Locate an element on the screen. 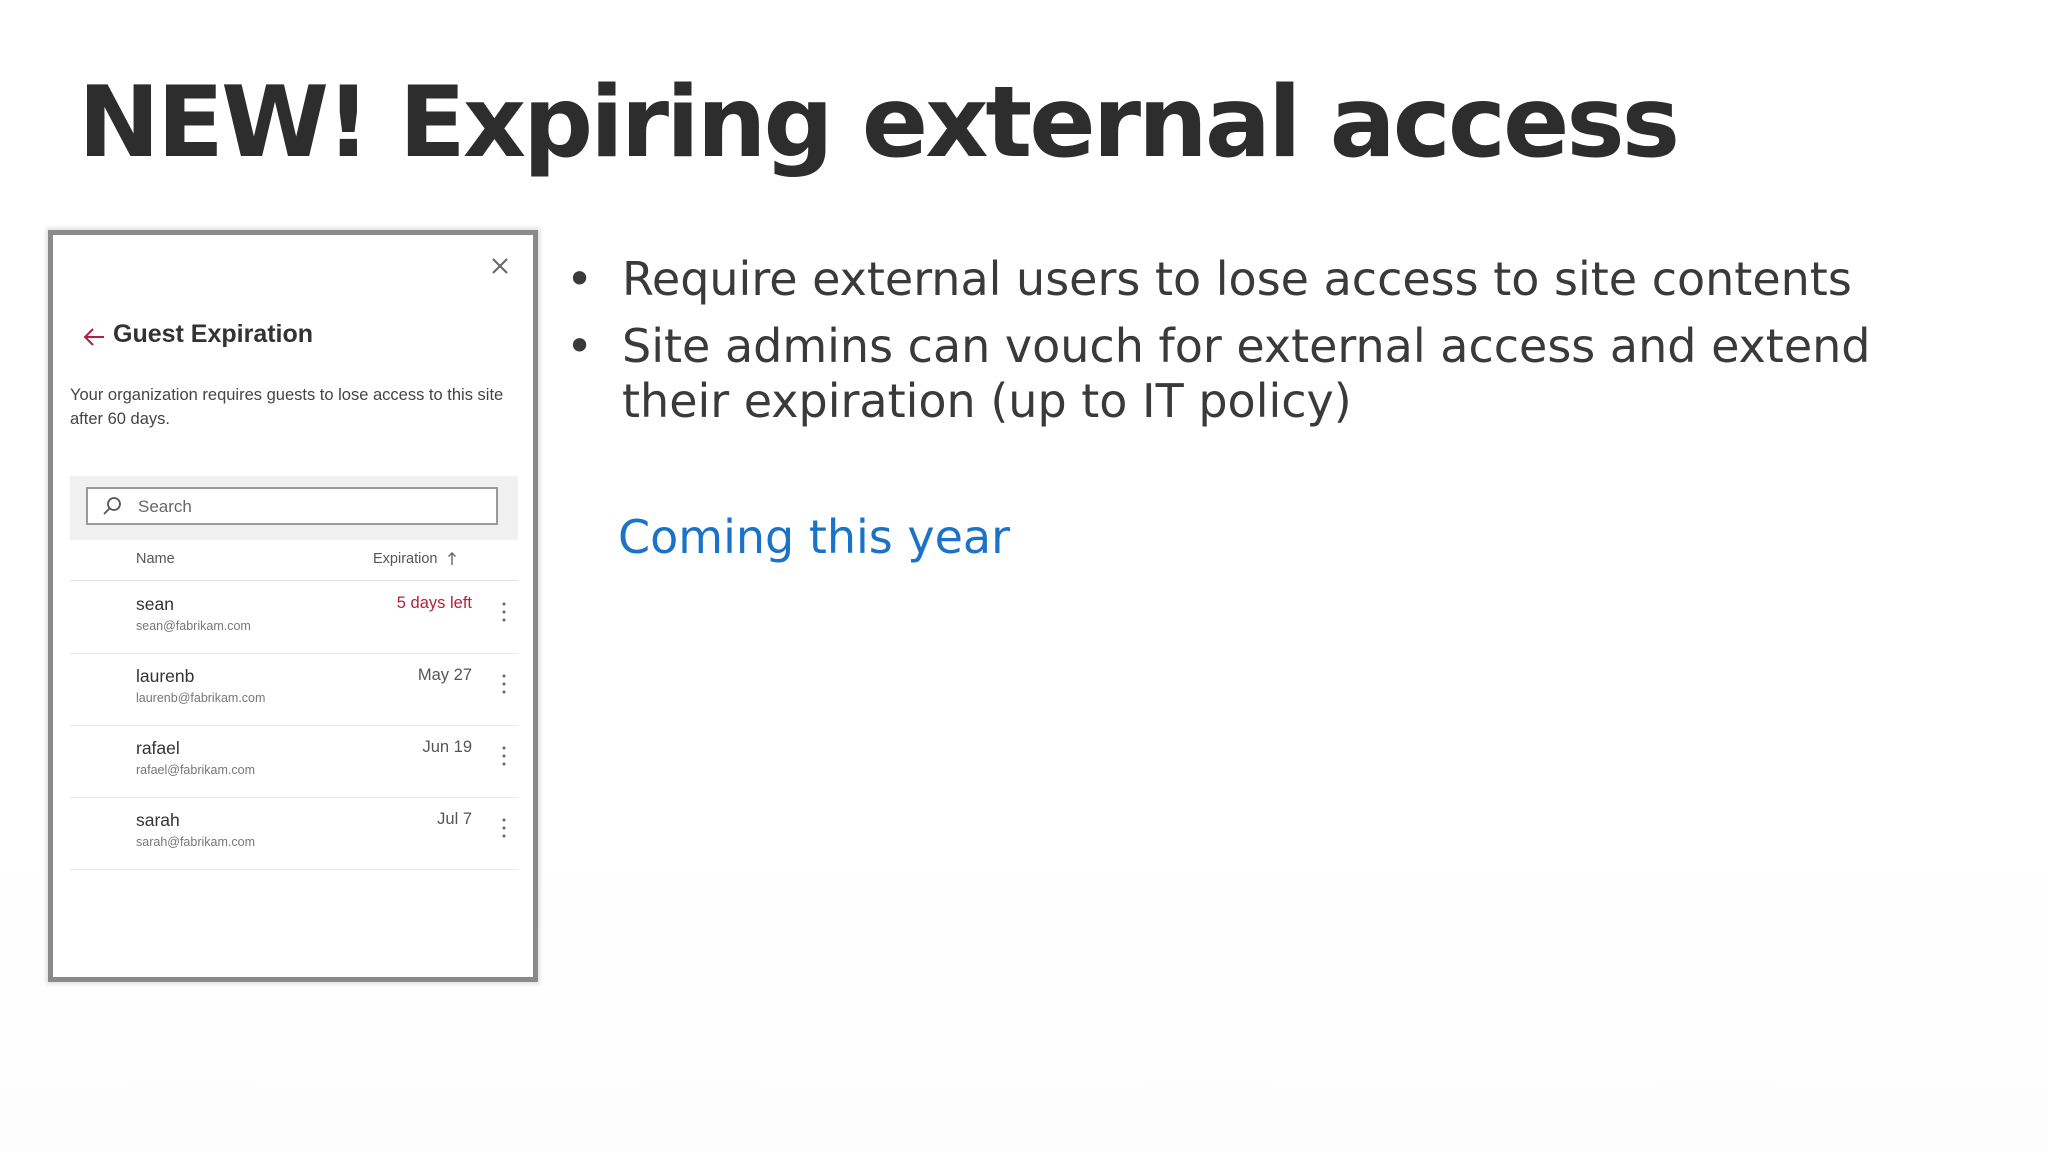  guest-row: laurenb laurenb@fabrikam.com May 27 is located at coordinates (294, 690).